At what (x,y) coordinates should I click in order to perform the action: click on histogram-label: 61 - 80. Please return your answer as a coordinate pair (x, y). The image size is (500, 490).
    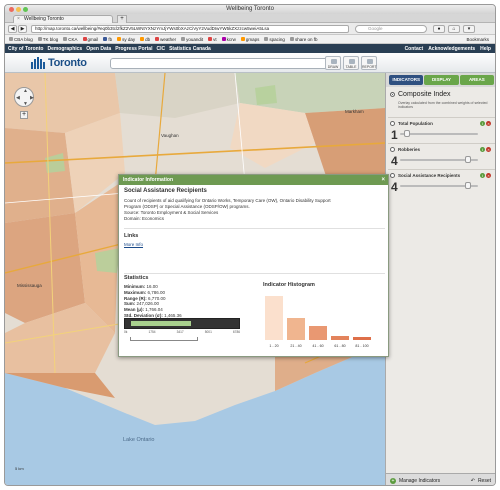
    Looking at the image, I should click on (340, 346).